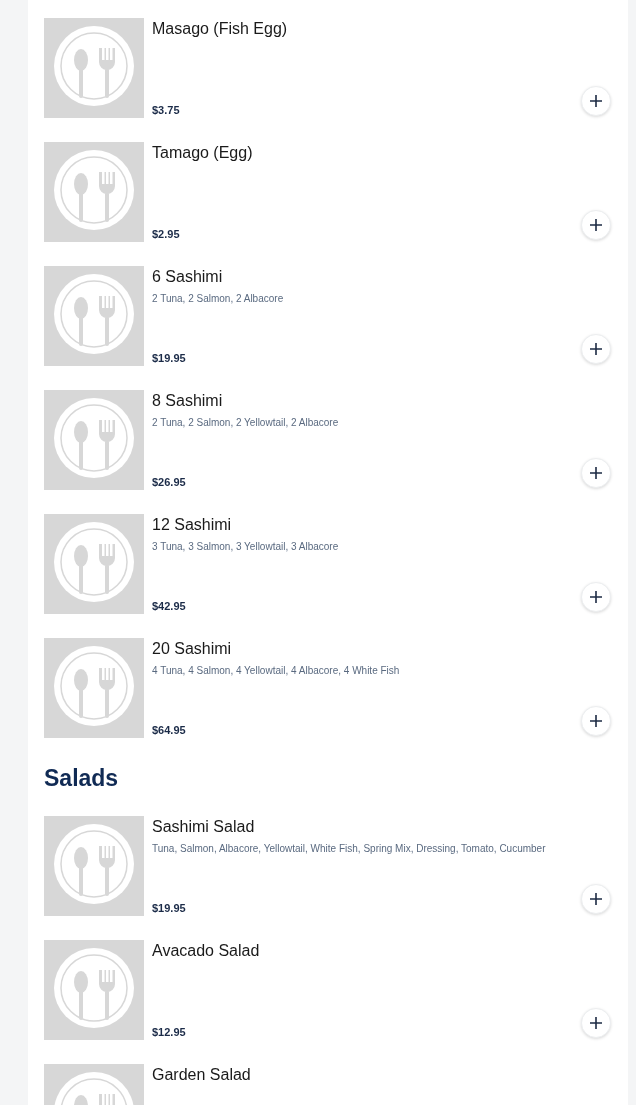  I want to click on item-description: Tuna, Salmon, Albacore, Yellowtail, White Fish, Spring Mix, Dressing, Tomato, Cucumber, so click(349, 848).